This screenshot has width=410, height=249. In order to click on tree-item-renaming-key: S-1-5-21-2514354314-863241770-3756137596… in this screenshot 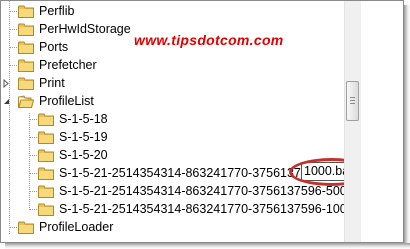, I will do `click(182, 173)`.